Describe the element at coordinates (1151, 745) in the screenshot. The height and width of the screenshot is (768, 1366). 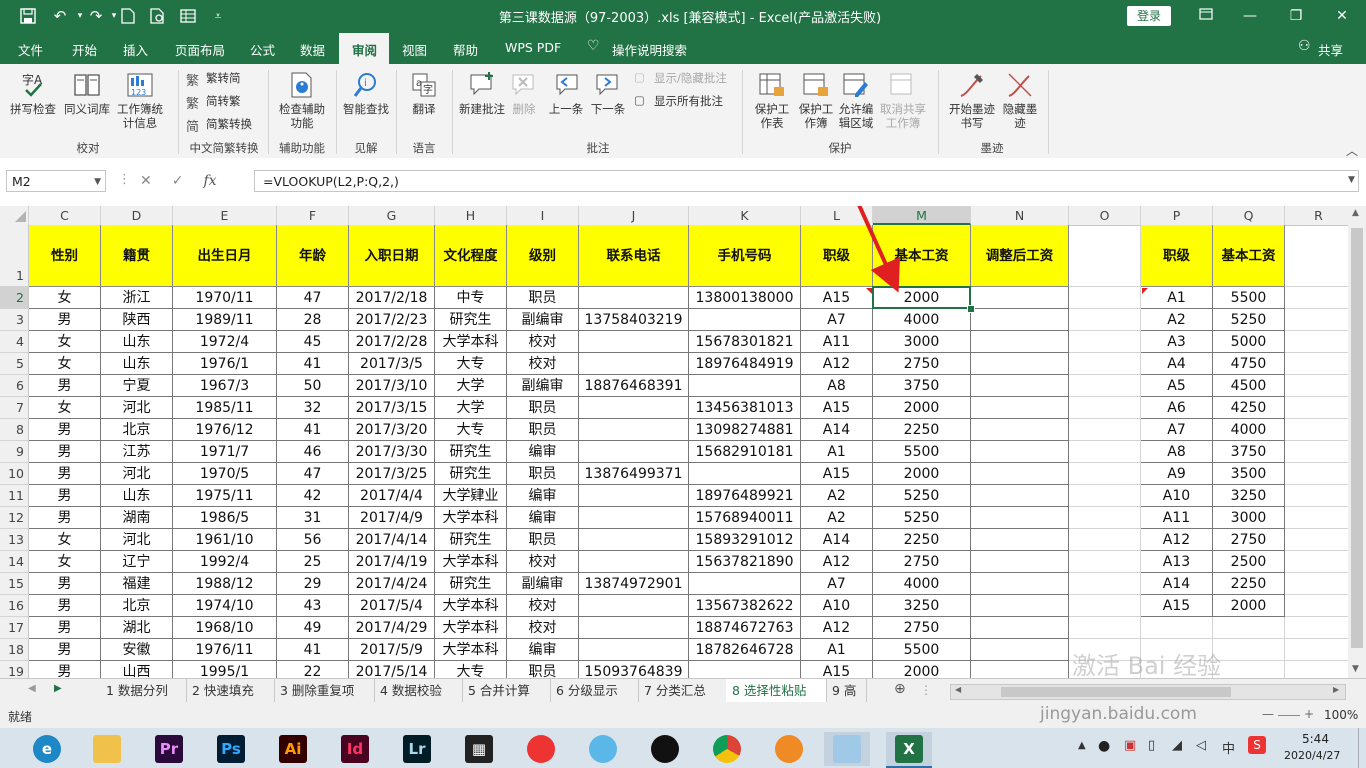
I see `tray-device-icon: ▯` at that location.